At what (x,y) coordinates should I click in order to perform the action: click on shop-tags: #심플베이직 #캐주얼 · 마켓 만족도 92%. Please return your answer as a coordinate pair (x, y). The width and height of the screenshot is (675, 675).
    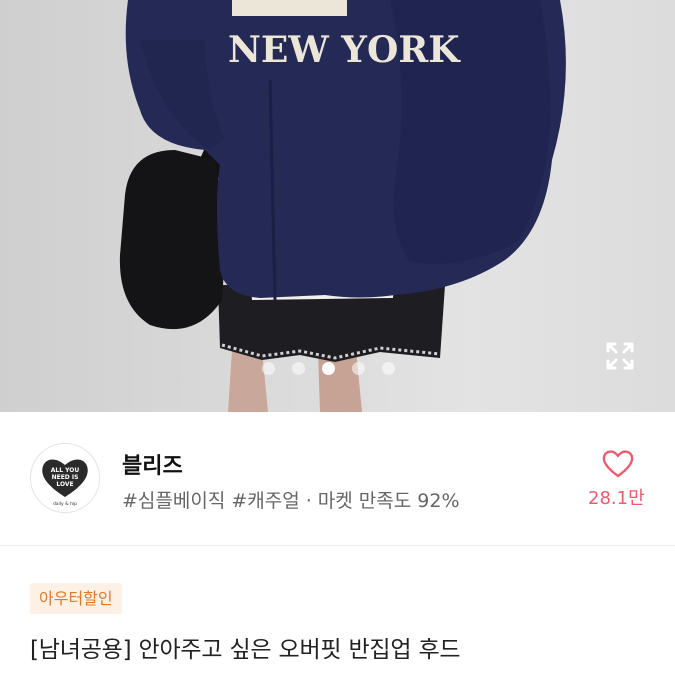
    Looking at the image, I should click on (291, 499).